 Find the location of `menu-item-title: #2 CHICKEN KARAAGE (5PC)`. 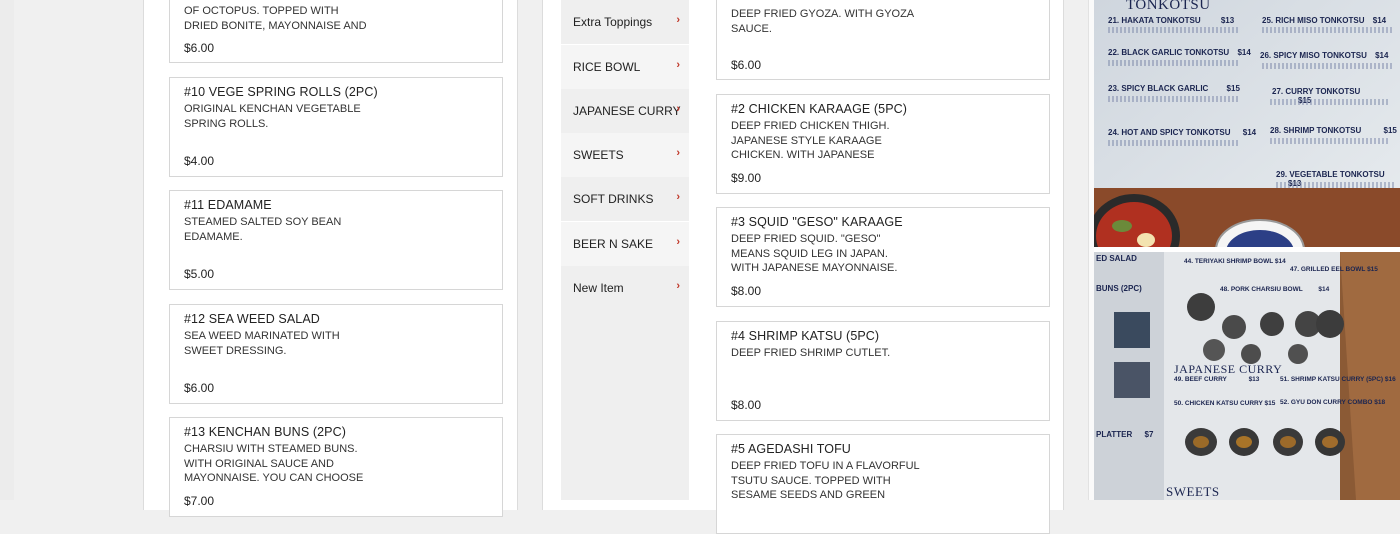

menu-item-title: #2 CHICKEN KARAAGE (5PC) is located at coordinates (819, 109).